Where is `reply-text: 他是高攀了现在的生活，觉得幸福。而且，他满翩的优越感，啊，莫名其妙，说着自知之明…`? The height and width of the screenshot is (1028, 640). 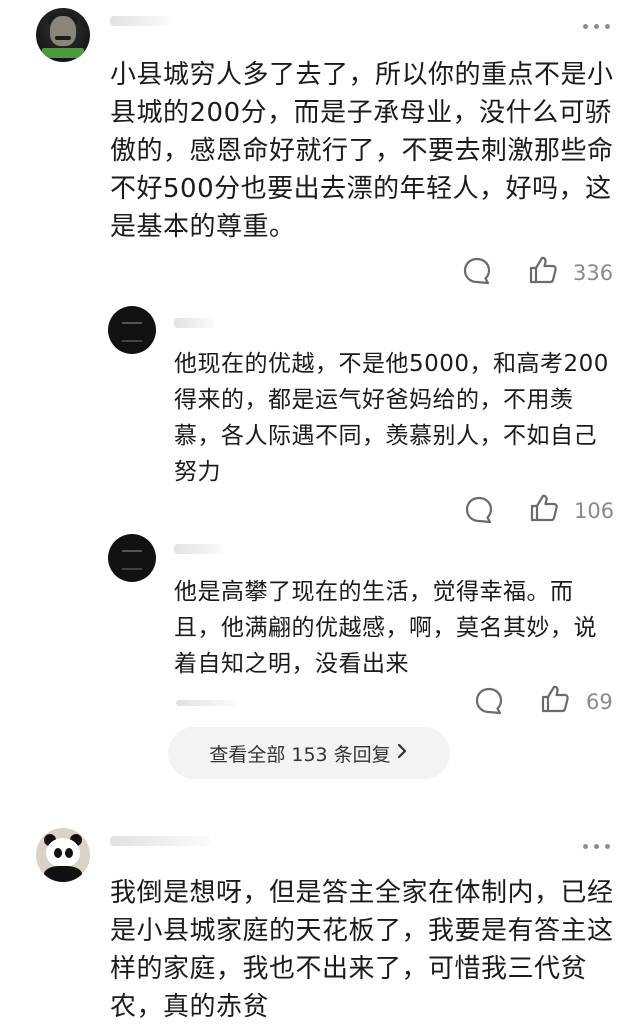 reply-text: 他是高攀了现在的生活，觉得幸福。而且，他满翩的优越感，啊，莫名其妙，说着自知之明… is located at coordinates (385, 628).